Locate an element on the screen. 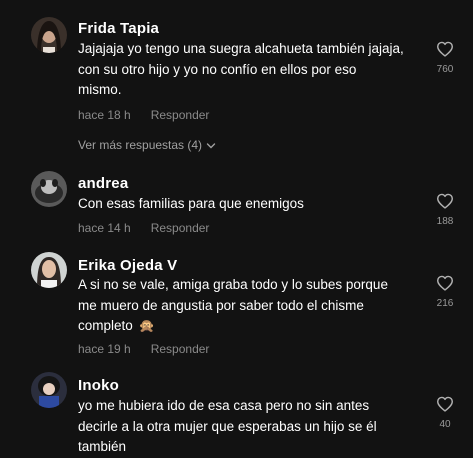  like-count: 188 is located at coordinates (445, 221).